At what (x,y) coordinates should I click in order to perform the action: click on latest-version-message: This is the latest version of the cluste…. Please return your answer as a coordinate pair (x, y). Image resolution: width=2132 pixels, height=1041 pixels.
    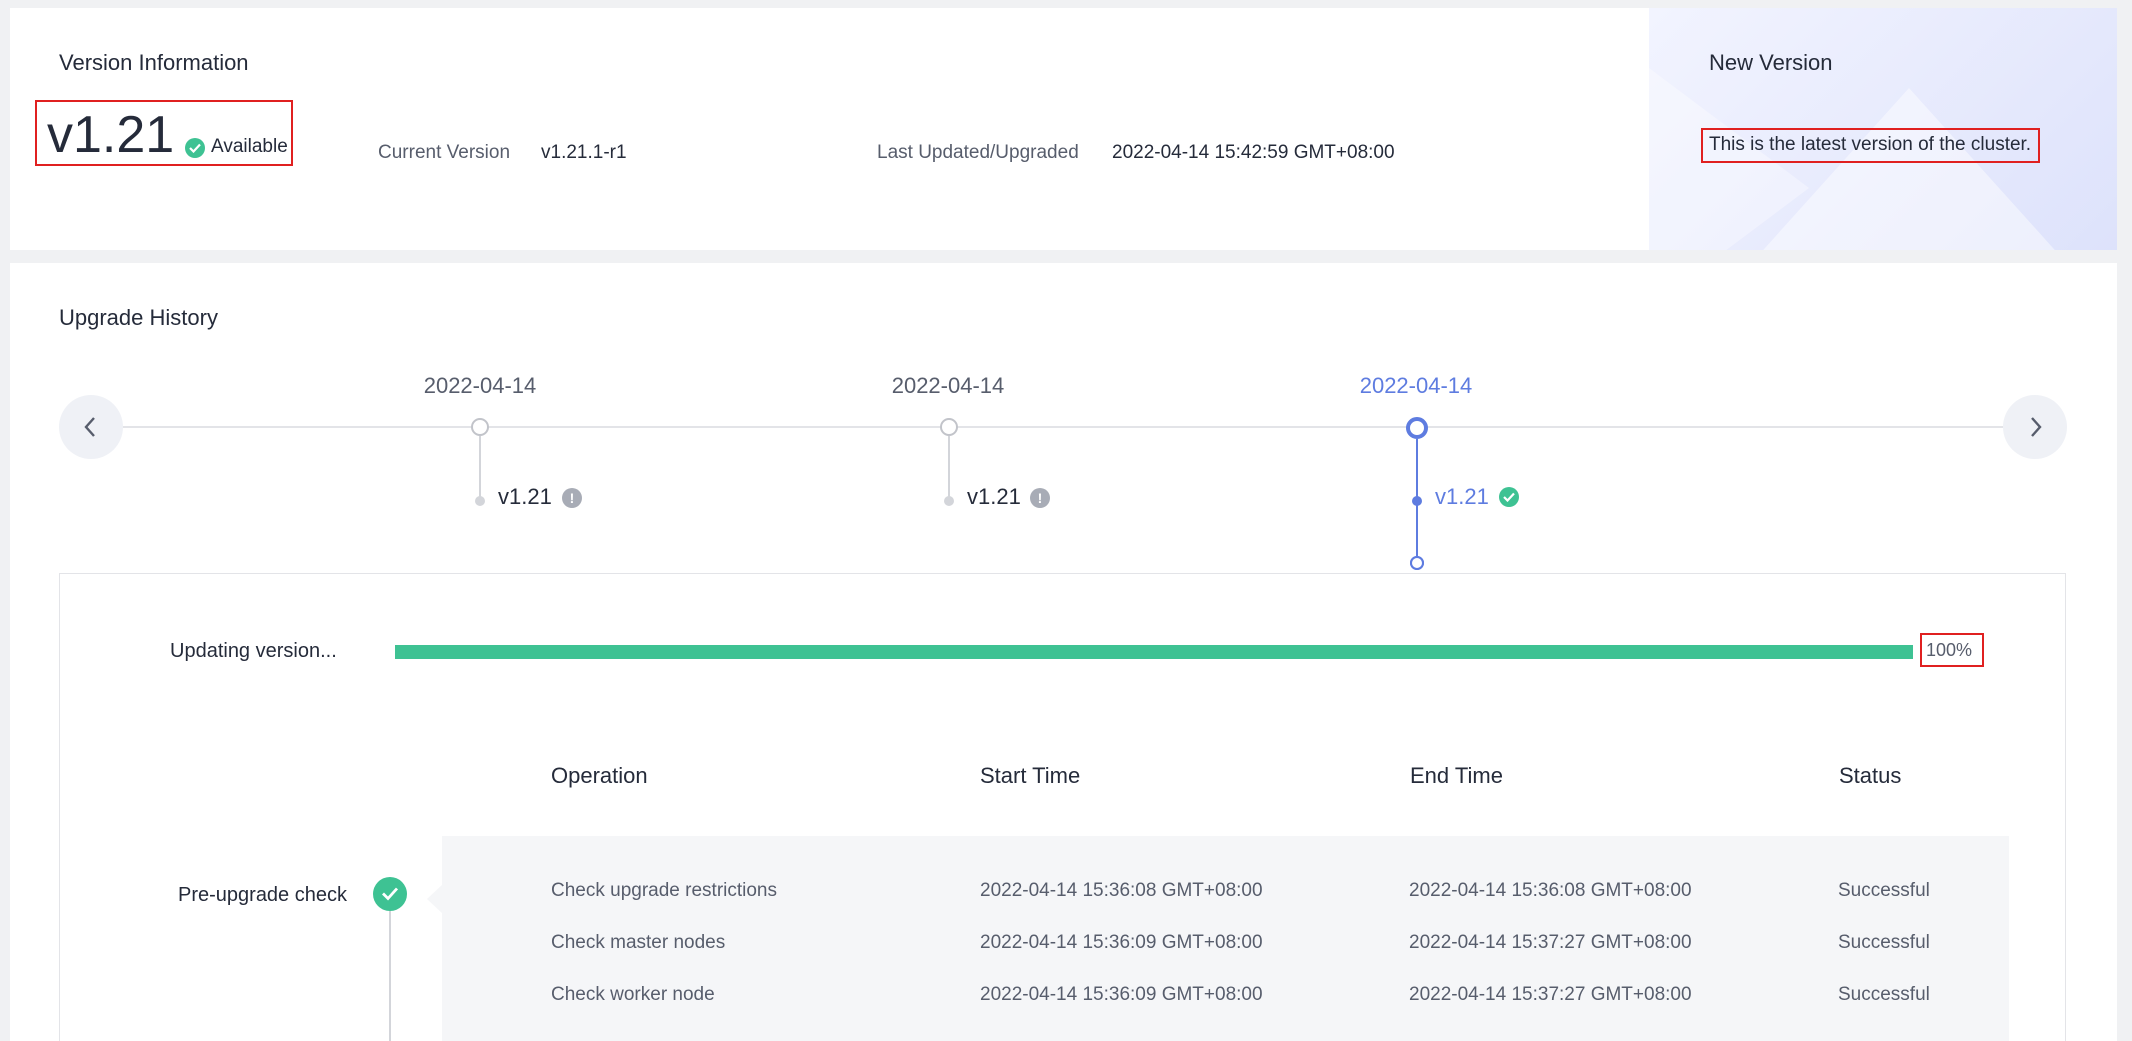
    Looking at the image, I should click on (1870, 144).